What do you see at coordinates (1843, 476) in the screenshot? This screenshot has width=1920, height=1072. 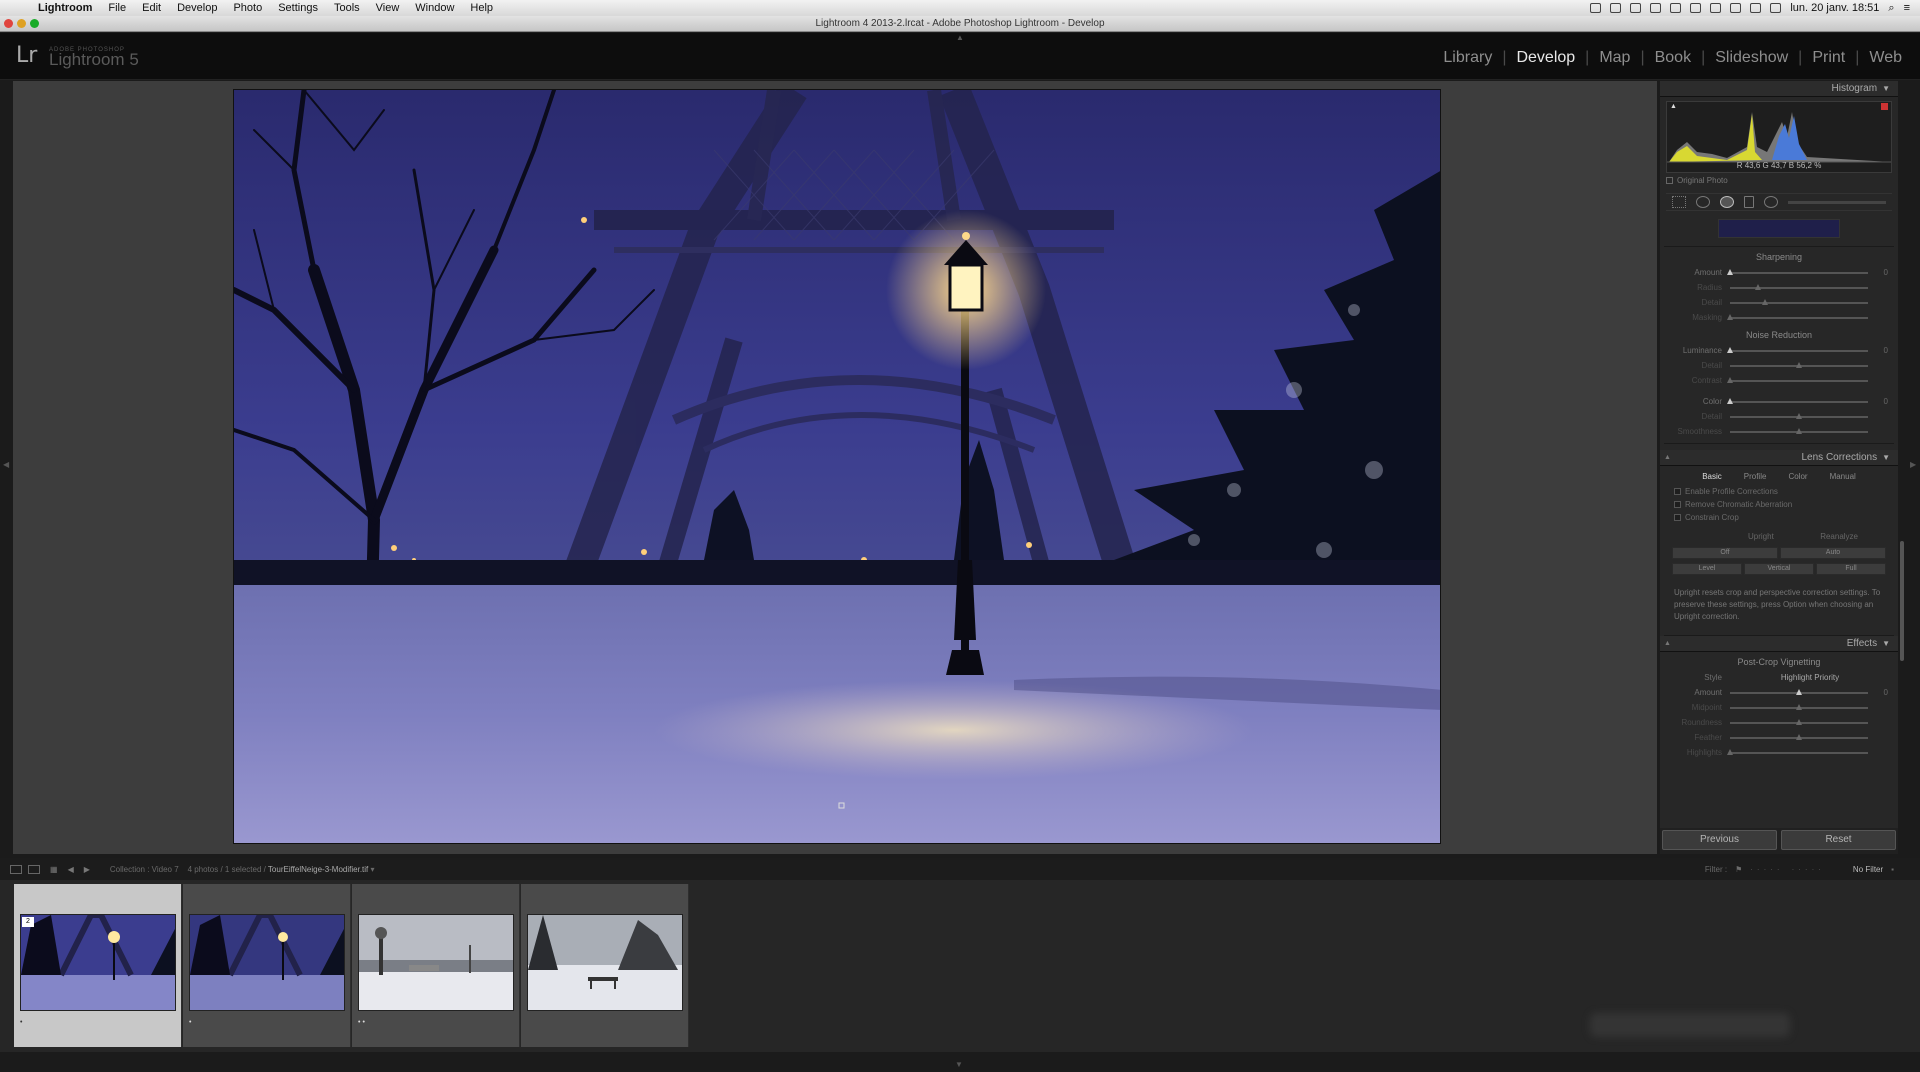 I see `tab-manual: Manual` at bounding box center [1843, 476].